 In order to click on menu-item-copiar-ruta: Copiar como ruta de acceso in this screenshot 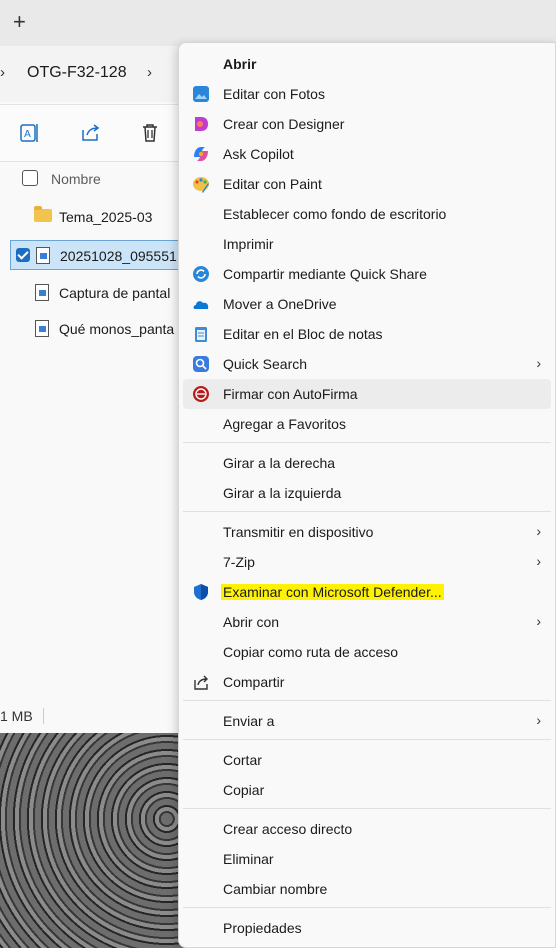, I will do `click(367, 652)`.